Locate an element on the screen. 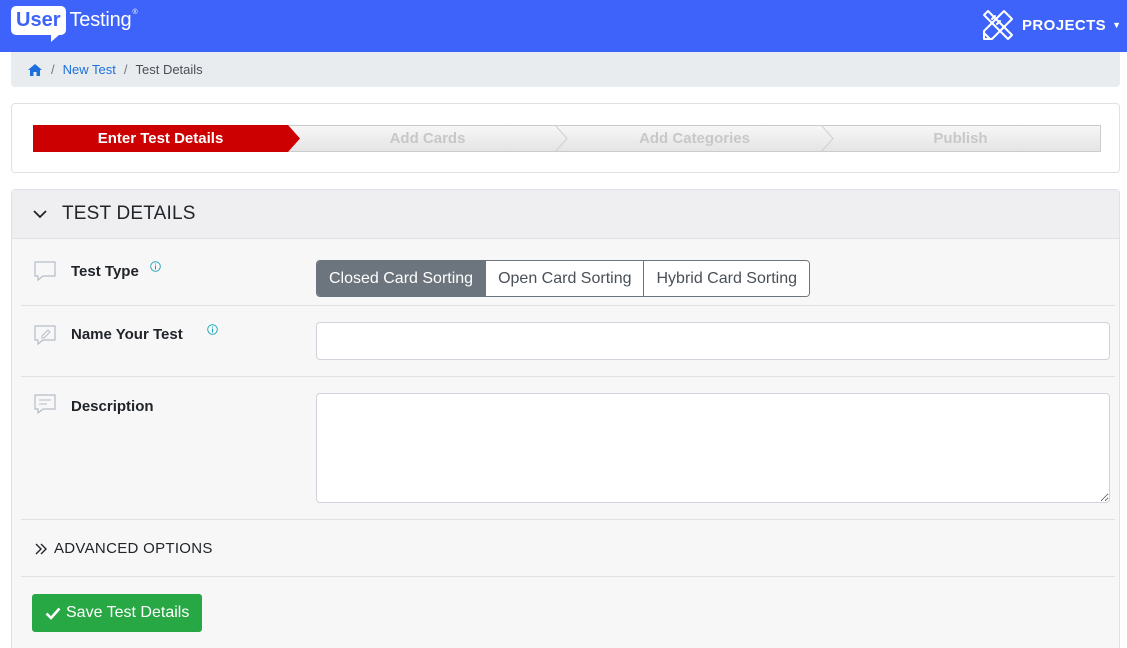 The height and width of the screenshot is (648, 1127). check-icon is located at coordinates (53, 613).